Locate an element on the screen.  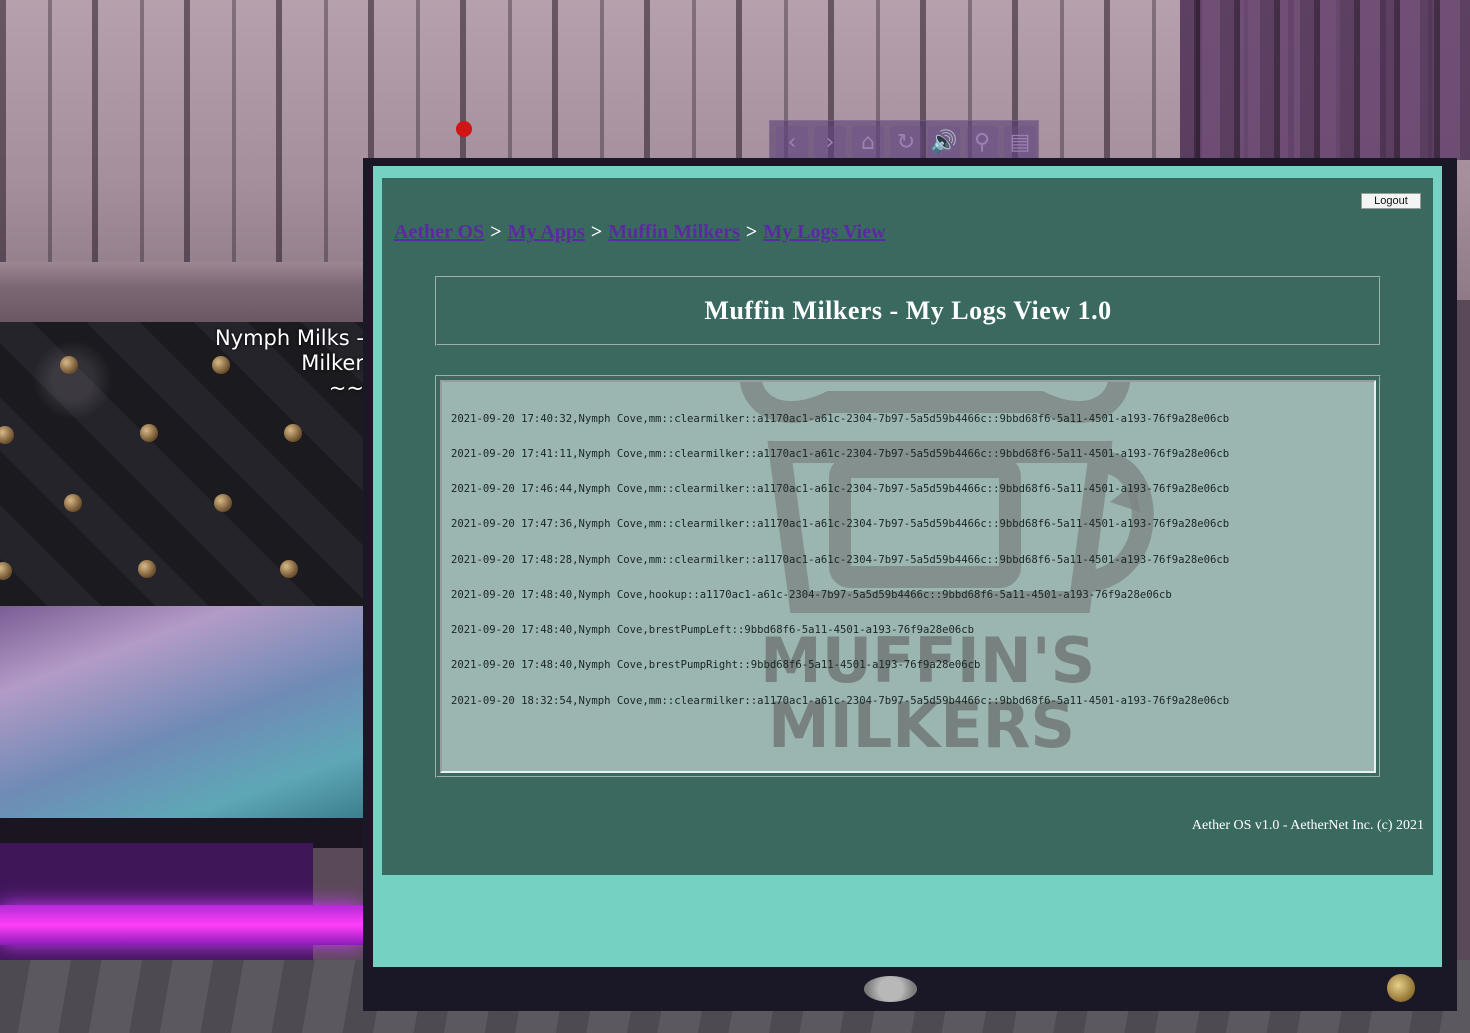
bed-blanket is located at coordinates (181, 713).